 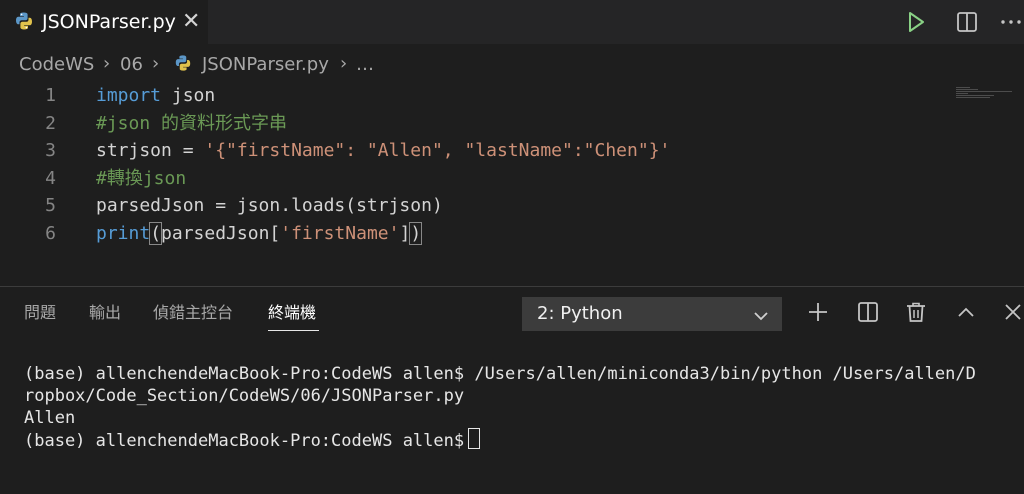 What do you see at coordinates (292, 313) in the screenshot?
I see `tab-terminal: 終端機` at bounding box center [292, 313].